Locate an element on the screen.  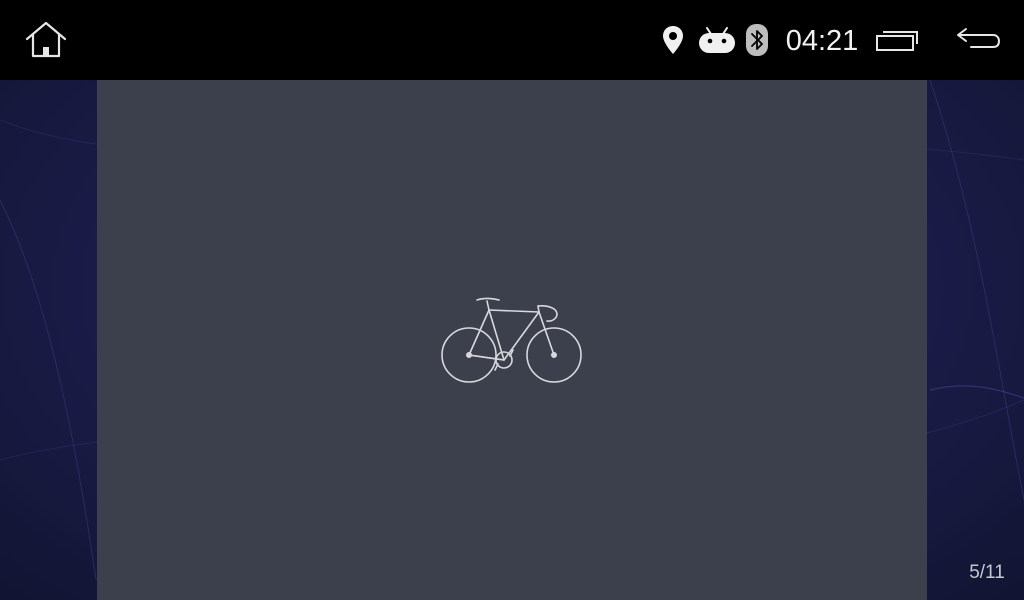
page-indicator: 5/11 is located at coordinates (987, 572).